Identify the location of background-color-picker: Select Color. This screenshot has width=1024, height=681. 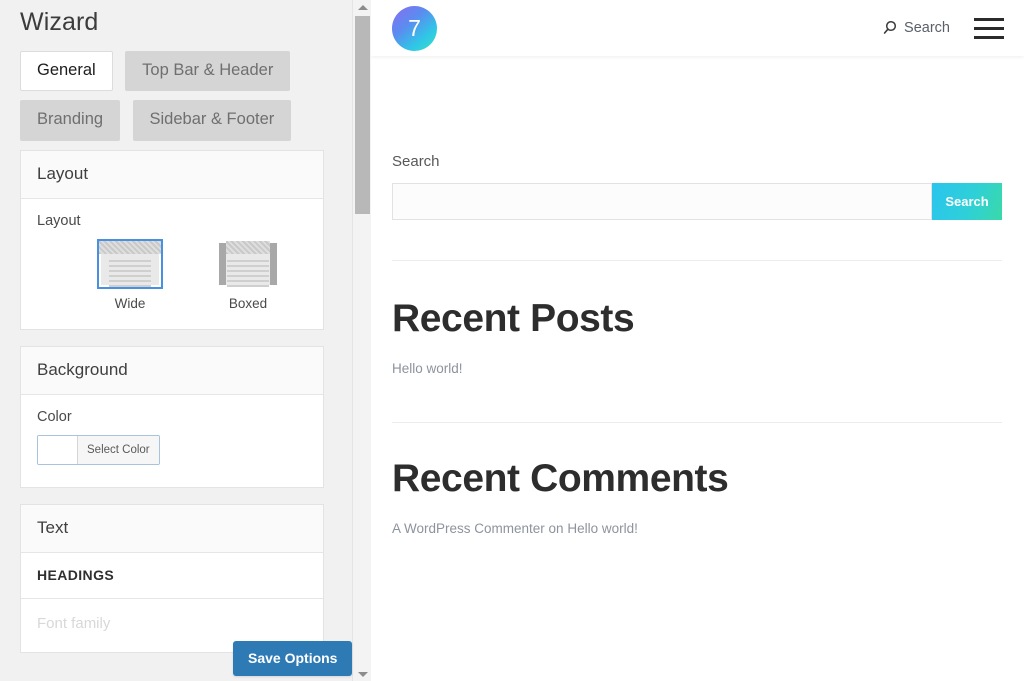
(98, 449).